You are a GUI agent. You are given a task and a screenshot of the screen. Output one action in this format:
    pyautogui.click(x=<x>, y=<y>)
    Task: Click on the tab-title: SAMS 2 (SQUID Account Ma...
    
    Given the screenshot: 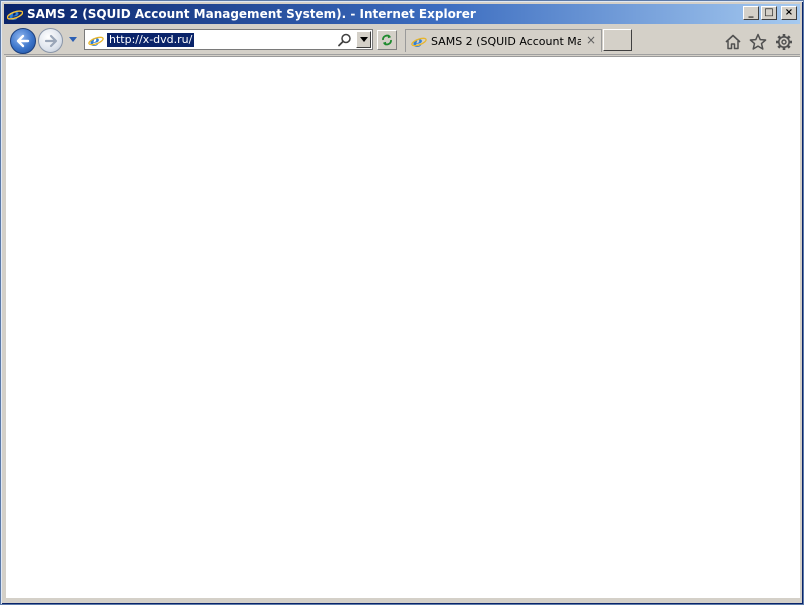 What is the action you would take?
    pyautogui.click(x=506, y=41)
    